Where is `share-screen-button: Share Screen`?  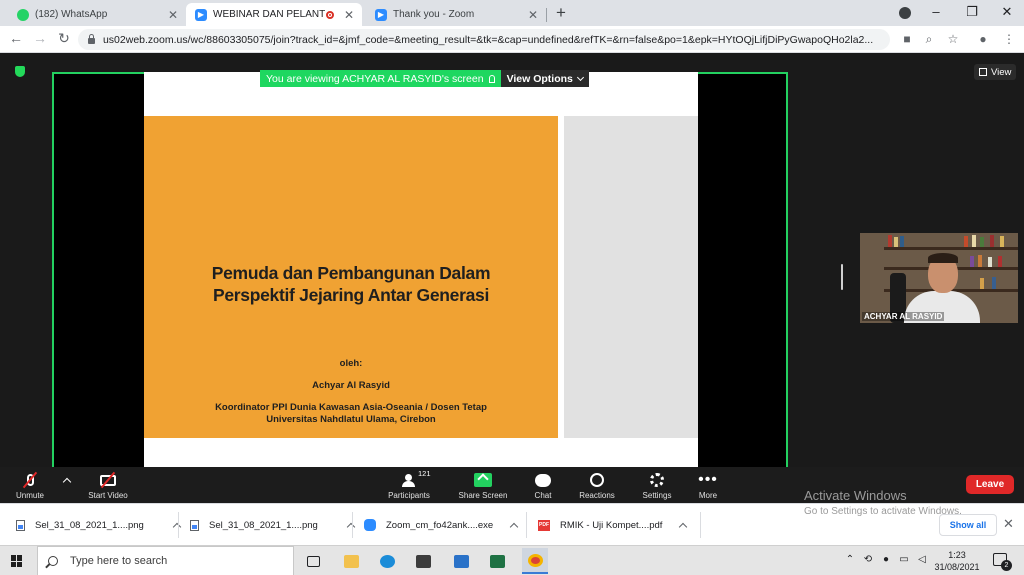
share-screen-button: Share Screen is located at coordinates (483, 484).